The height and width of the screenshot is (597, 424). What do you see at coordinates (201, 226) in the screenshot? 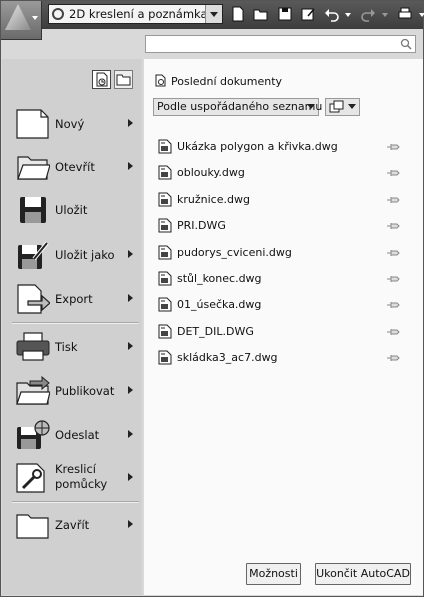
I see `recent-file-name: PRI.DWG` at bounding box center [201, 226].